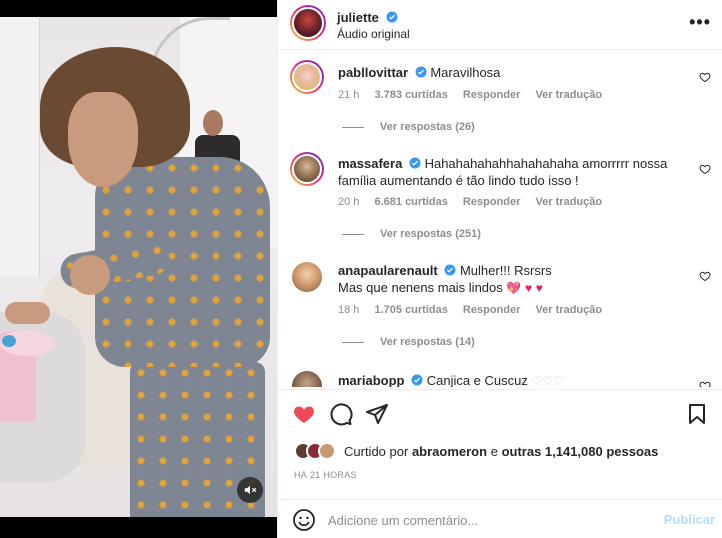  Describe the element at coordinates (348, 202) in the screenshot. I see `comment-time: 20 h` at that location.